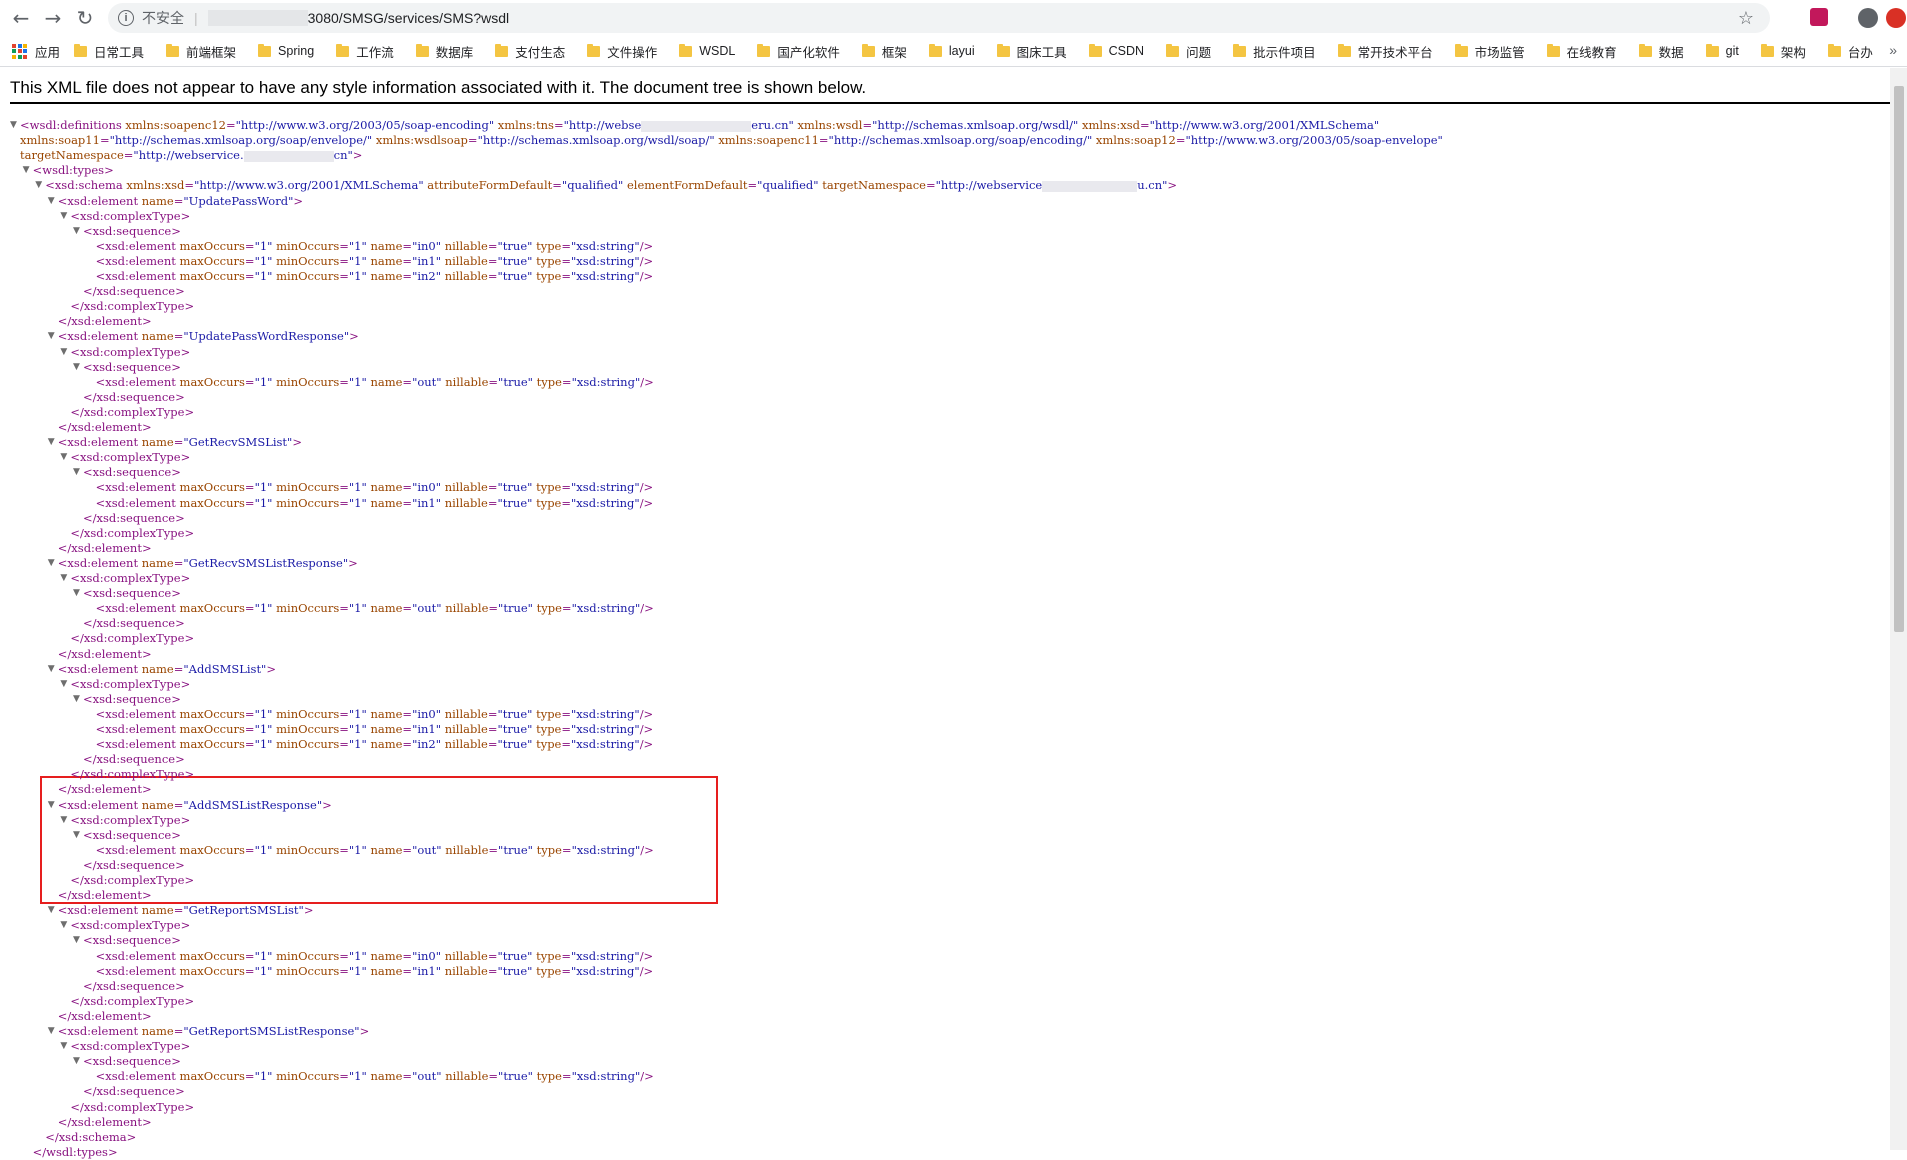 The image size is (1907, 1160). Describe the element at coordinates (1661, 51) in the screenshot. I see `bookmark-item: 数据` at that location.